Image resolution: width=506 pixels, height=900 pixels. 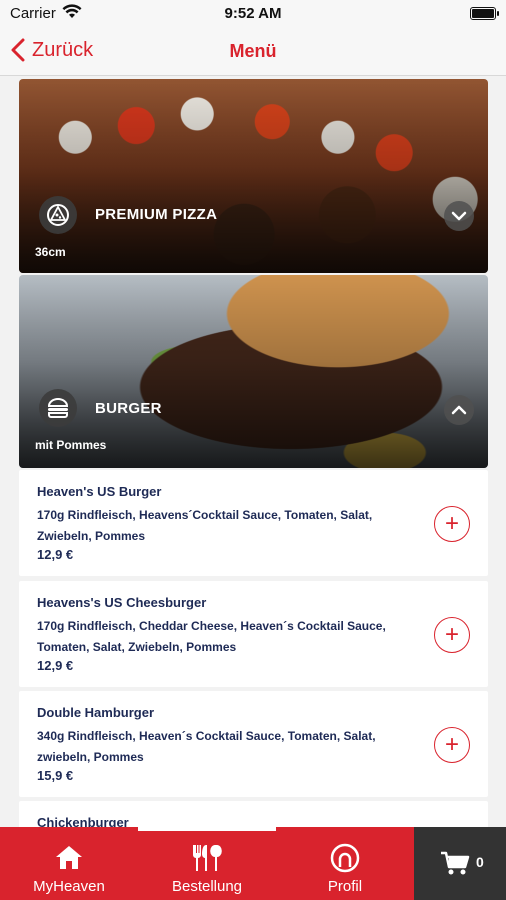 I want to click on item-name: Heaven's US Burger, so click(x=99, y=491).